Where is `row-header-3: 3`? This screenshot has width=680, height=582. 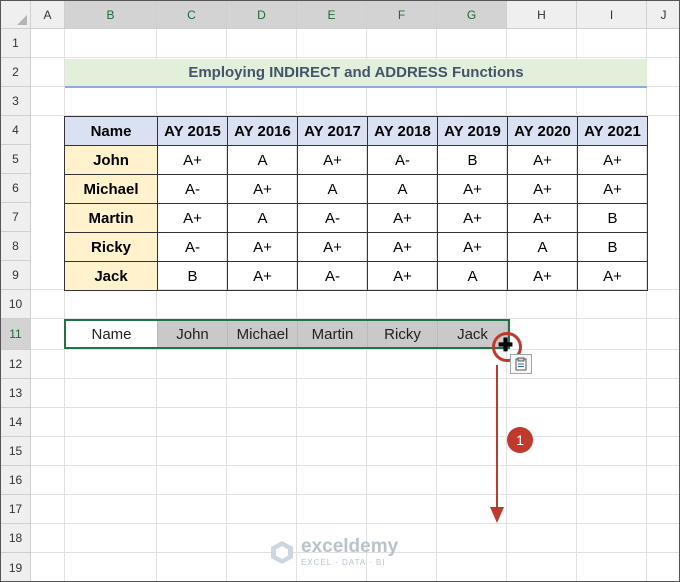
row-header-3: 3 is located at coordinates (16, 101).